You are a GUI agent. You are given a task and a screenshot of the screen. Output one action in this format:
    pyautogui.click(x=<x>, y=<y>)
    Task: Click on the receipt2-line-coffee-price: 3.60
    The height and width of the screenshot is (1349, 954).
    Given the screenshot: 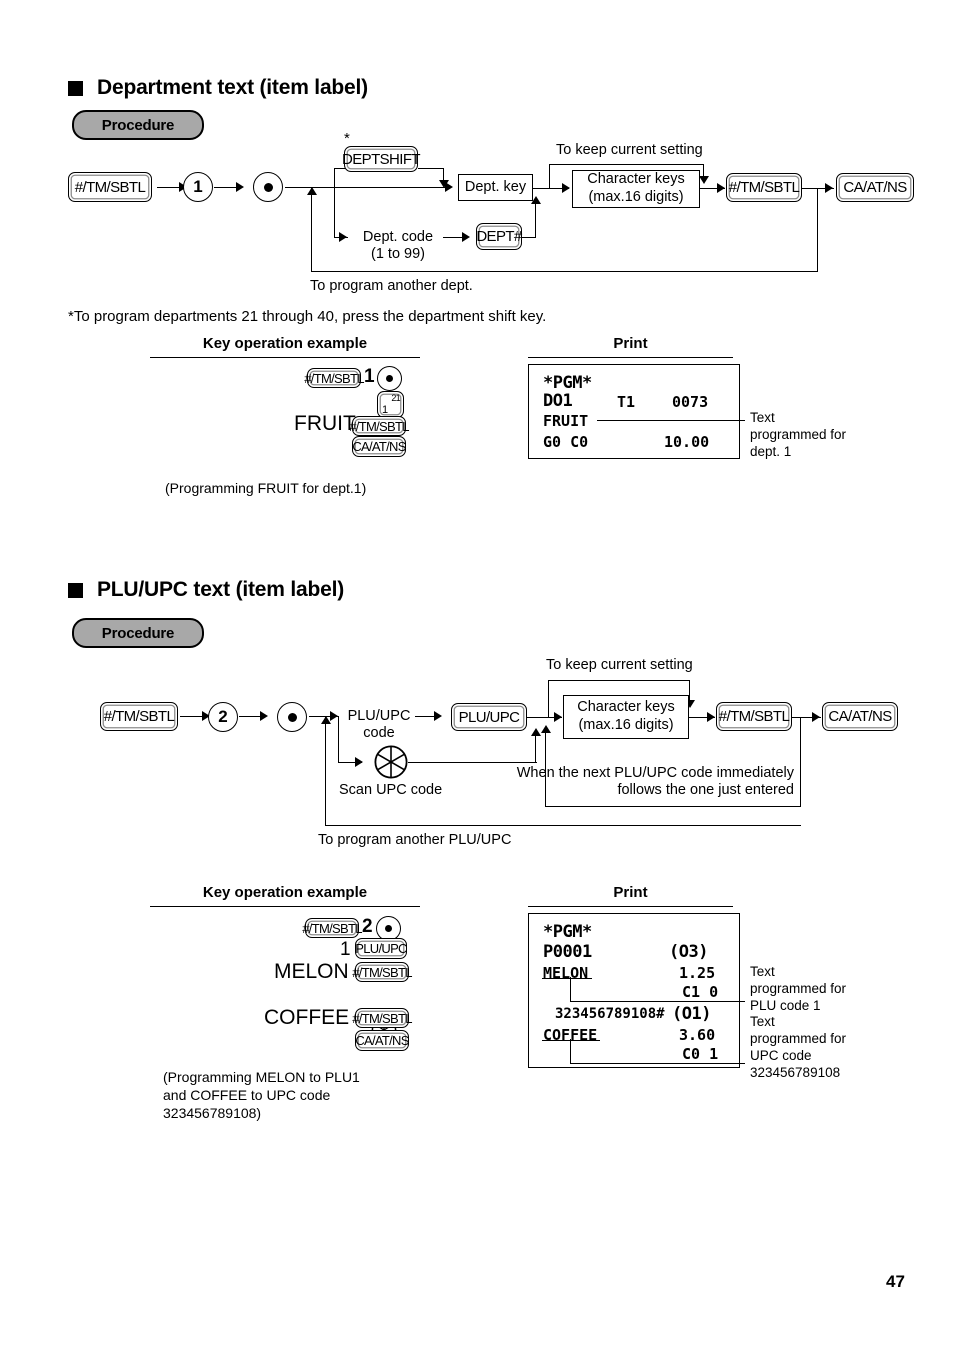 What is the action you would take?
    pyautogui.click(x=697, y=1035)
    